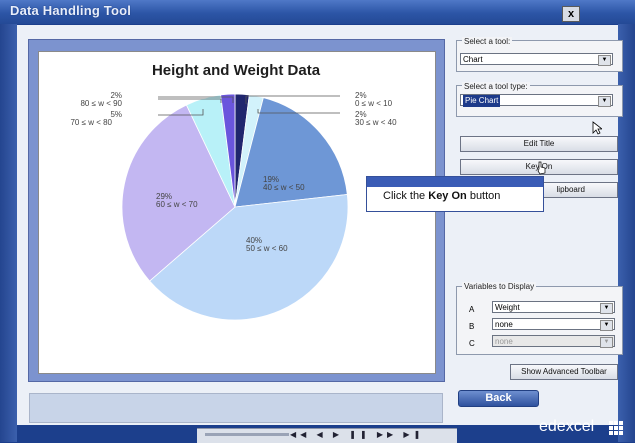  I want to click on variable-a-letter: A, so click(472, 309).